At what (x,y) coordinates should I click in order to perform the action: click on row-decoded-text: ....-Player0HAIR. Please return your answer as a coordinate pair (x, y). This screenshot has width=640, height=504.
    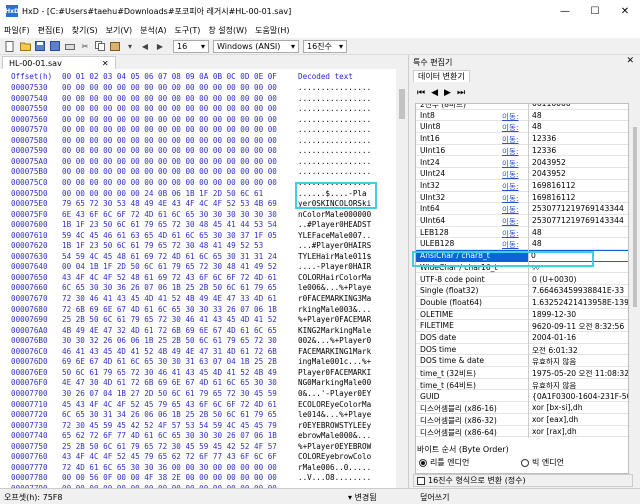
    Looking at the image, I should click on (334, 266).